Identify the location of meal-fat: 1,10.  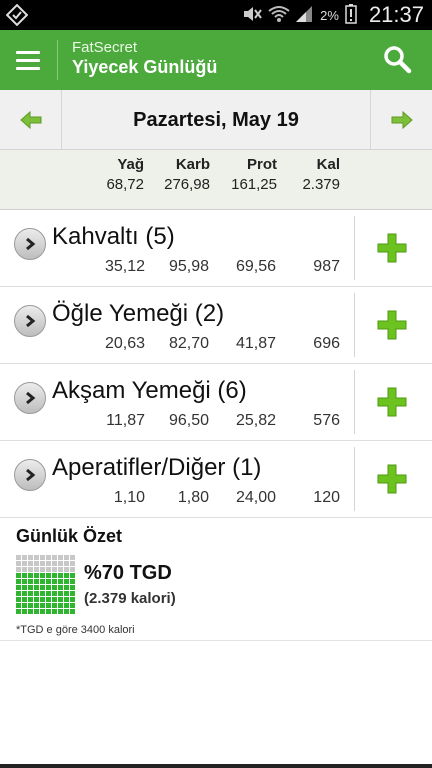
(129, 497).